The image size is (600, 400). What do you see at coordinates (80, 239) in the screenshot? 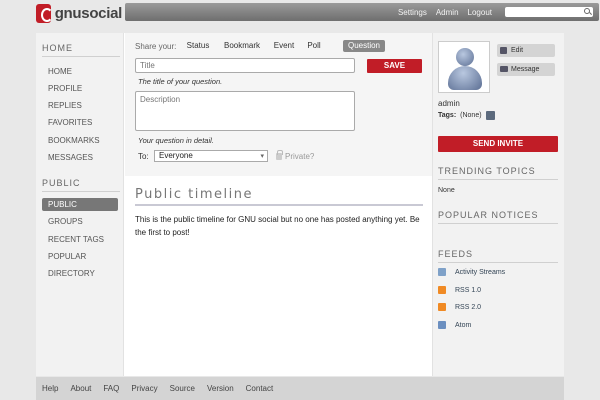
I see `nav-item-recent-tags: RECENT TAGS` at bounding box center [80, 239].